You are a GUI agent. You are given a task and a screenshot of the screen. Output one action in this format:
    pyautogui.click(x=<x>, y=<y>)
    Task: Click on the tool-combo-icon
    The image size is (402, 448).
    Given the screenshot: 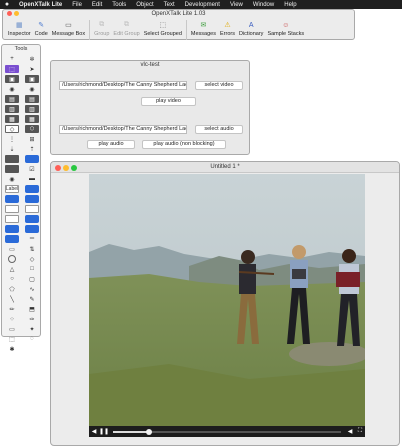 What is the action you would take?
    pyautogui.click(x=32, y=219)
    